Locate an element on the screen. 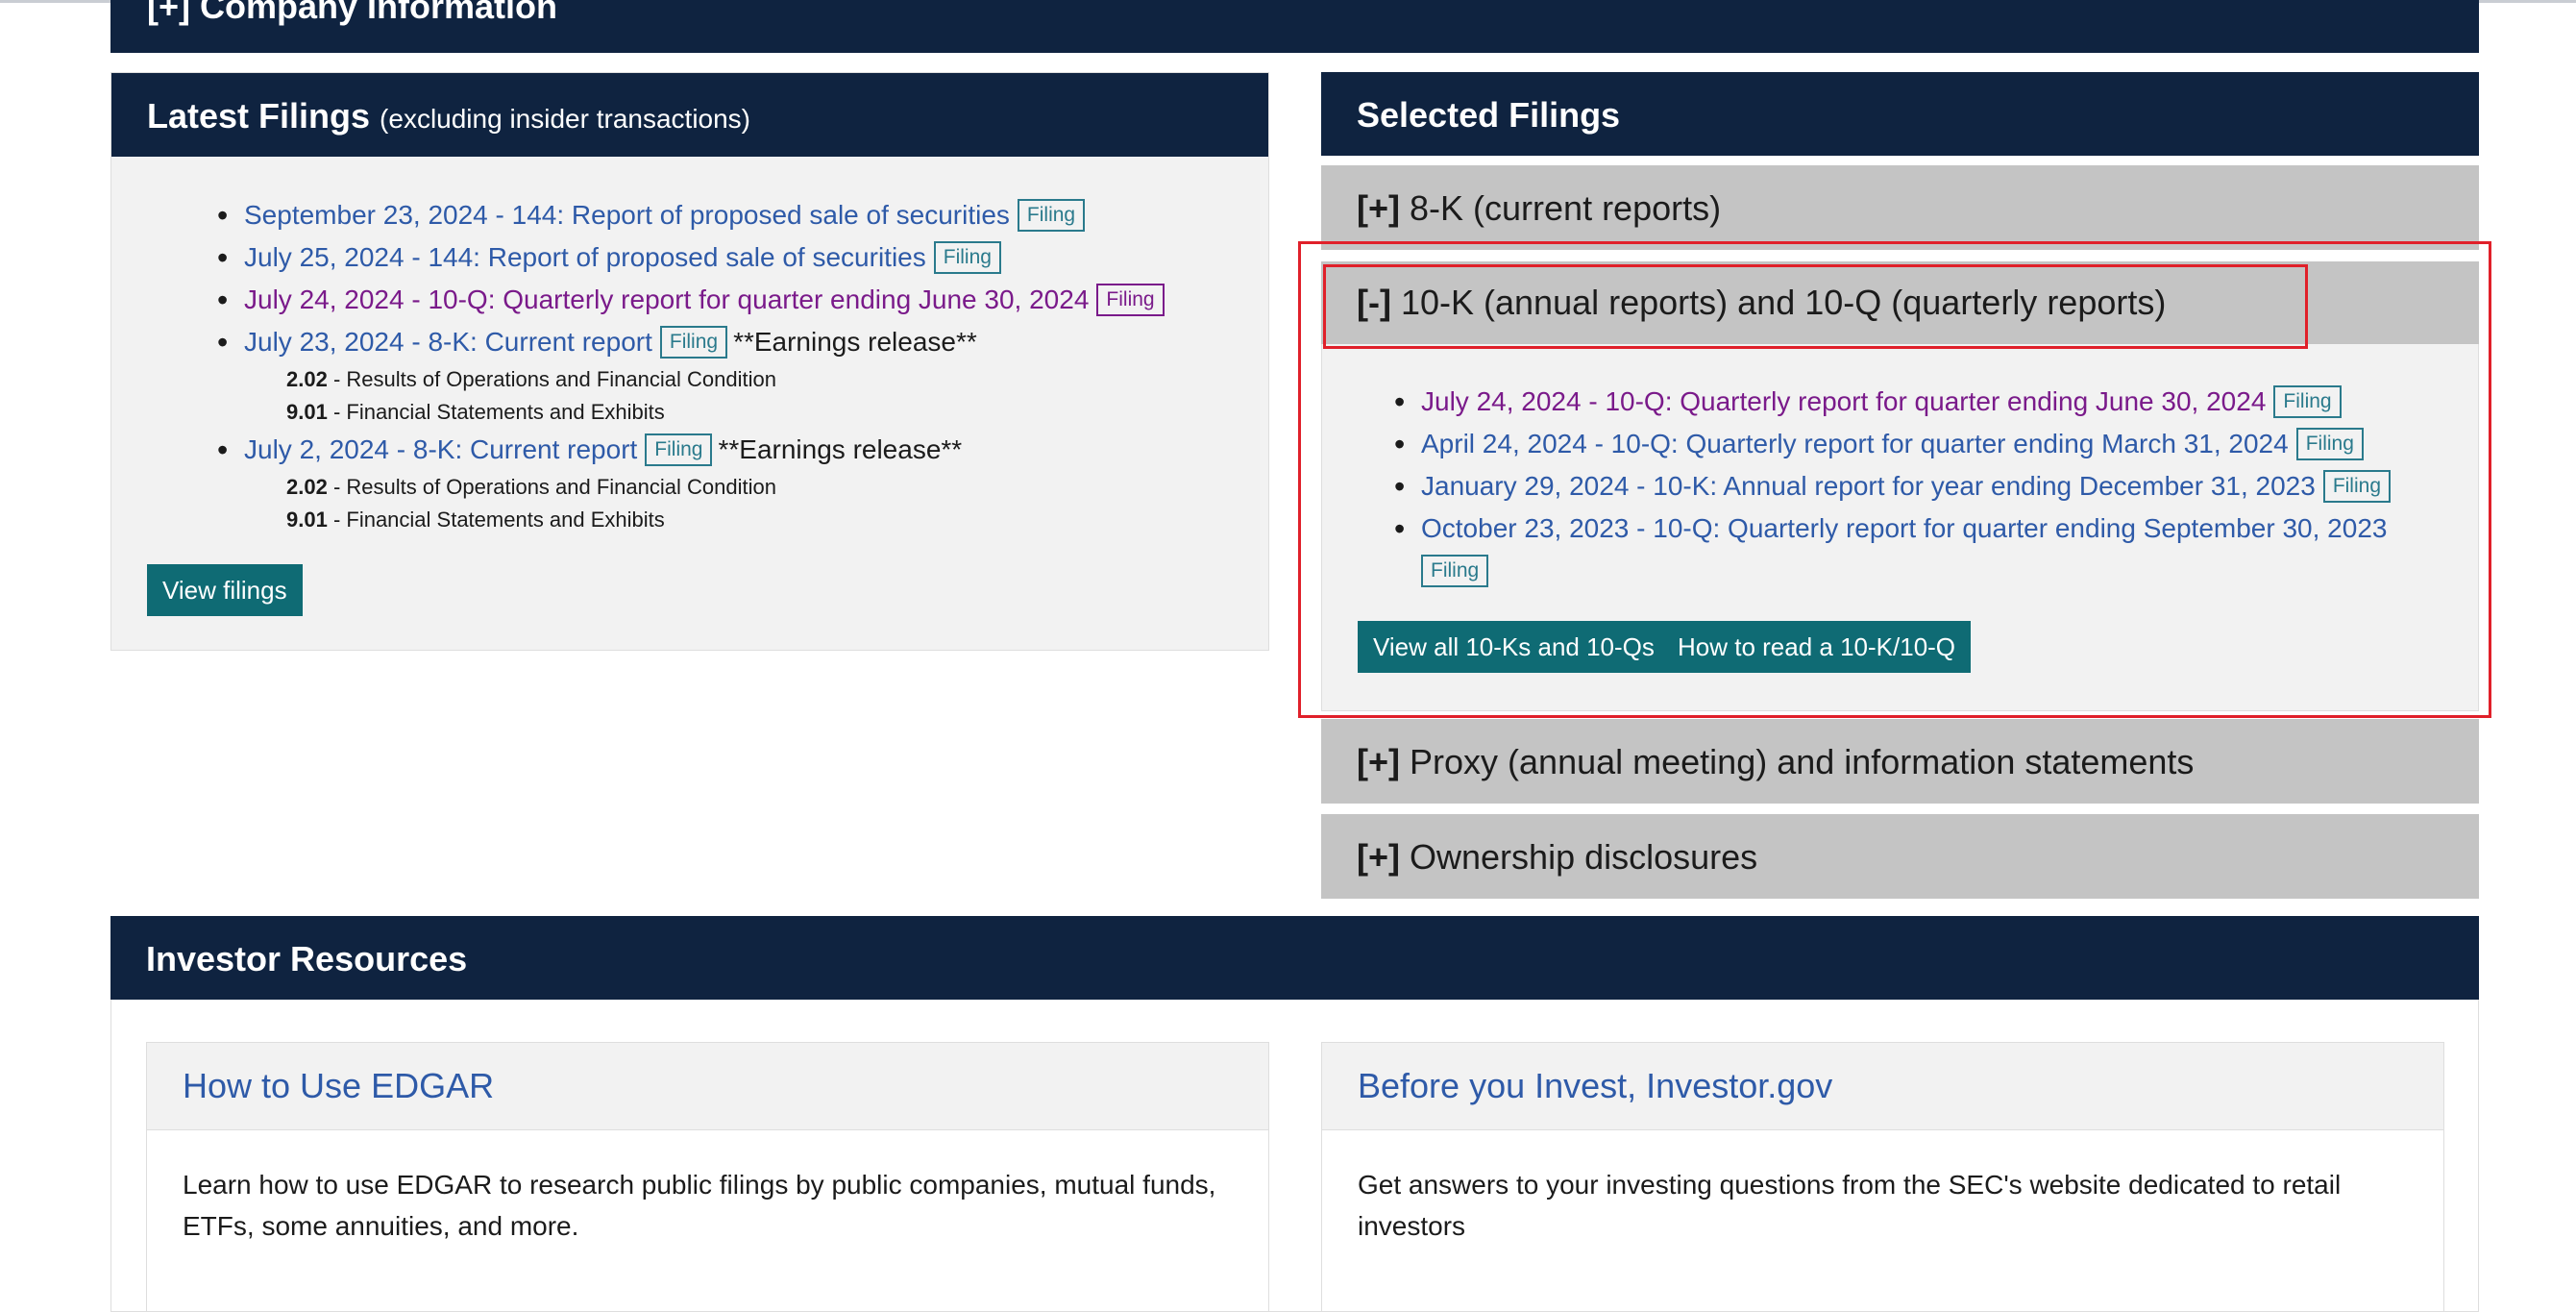 Image resolution: width=2576 pixels, height=1312 pixels. filing-link: July 23, 2024 - 8-K: Current report is located at coordinates (448, 342).